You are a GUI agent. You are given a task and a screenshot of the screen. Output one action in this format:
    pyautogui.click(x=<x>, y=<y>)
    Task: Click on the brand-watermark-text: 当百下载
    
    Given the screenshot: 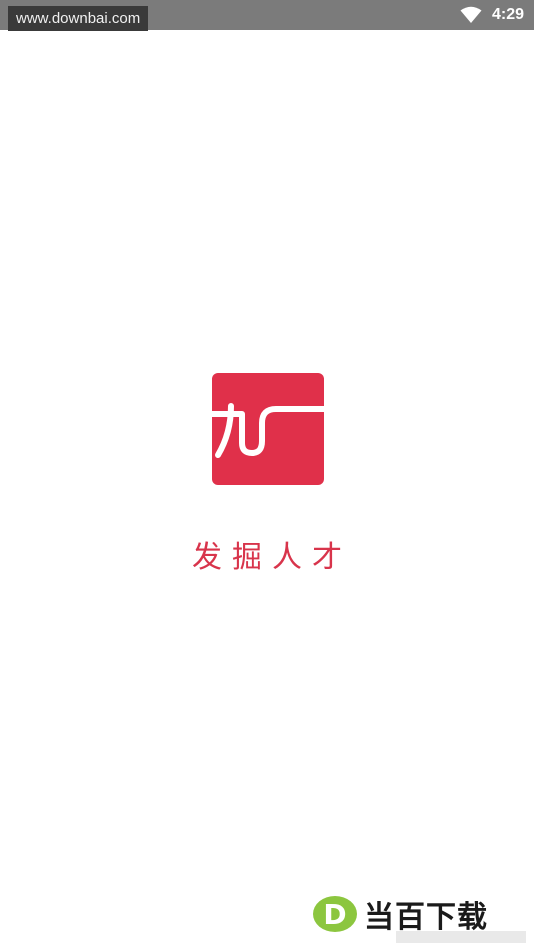 What is the action you would take?
    pyautogui.click(x=426, y=917)
    